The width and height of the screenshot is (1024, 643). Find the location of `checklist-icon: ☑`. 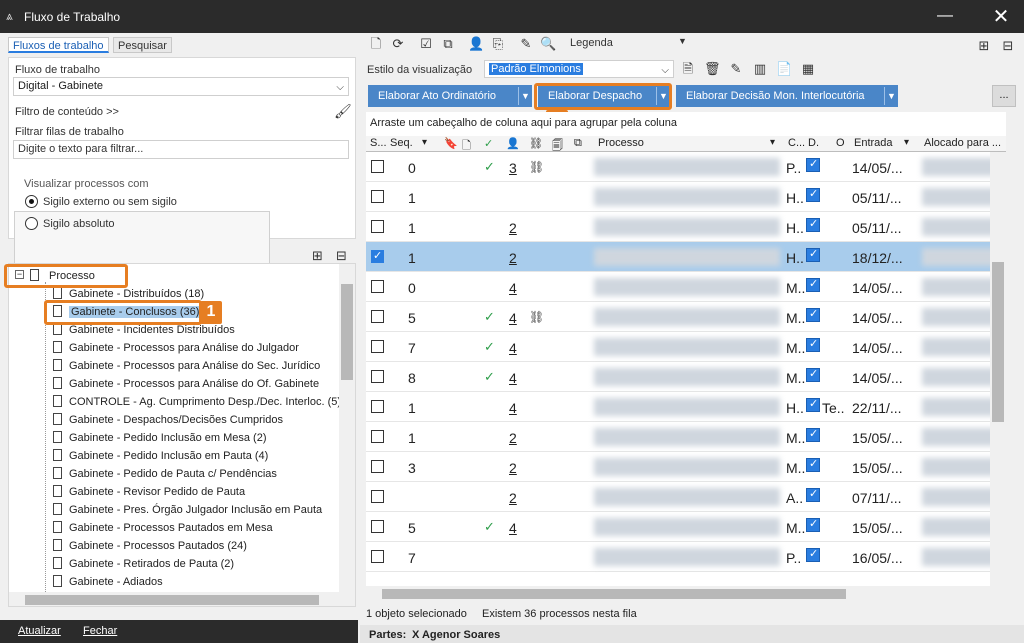

checklist-icon: ☑ is located at coordinates (426, 44).